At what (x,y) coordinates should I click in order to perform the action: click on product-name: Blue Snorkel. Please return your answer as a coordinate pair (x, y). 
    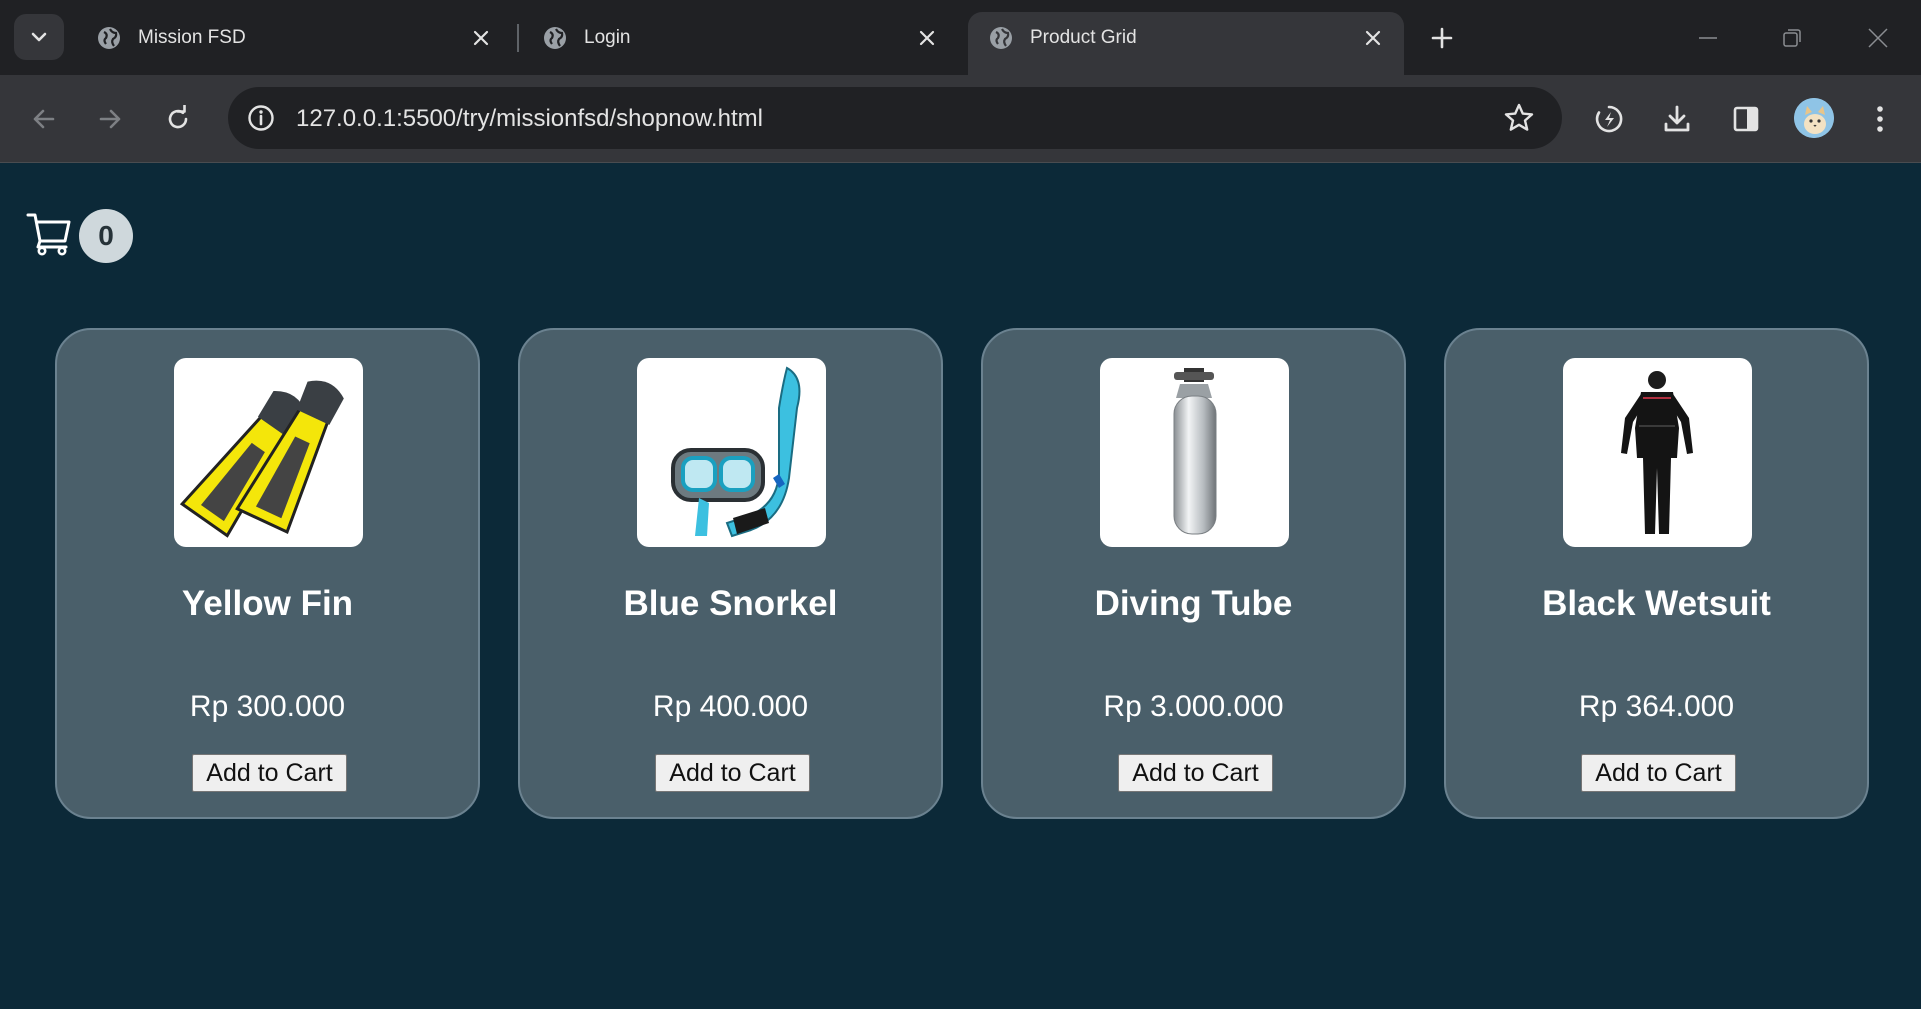
    Looking at the image, I should click on (730, 603).